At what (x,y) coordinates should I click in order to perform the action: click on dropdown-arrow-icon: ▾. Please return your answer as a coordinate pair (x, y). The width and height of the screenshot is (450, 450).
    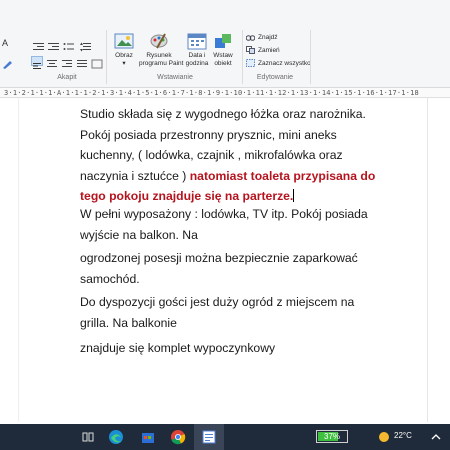
    Looking at the image, I should click on (124, 63).